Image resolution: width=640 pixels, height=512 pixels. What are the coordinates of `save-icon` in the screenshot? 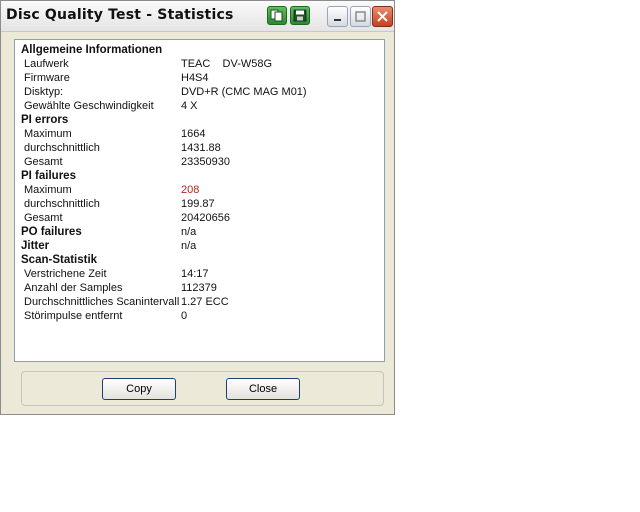 It's located at (300, 15).